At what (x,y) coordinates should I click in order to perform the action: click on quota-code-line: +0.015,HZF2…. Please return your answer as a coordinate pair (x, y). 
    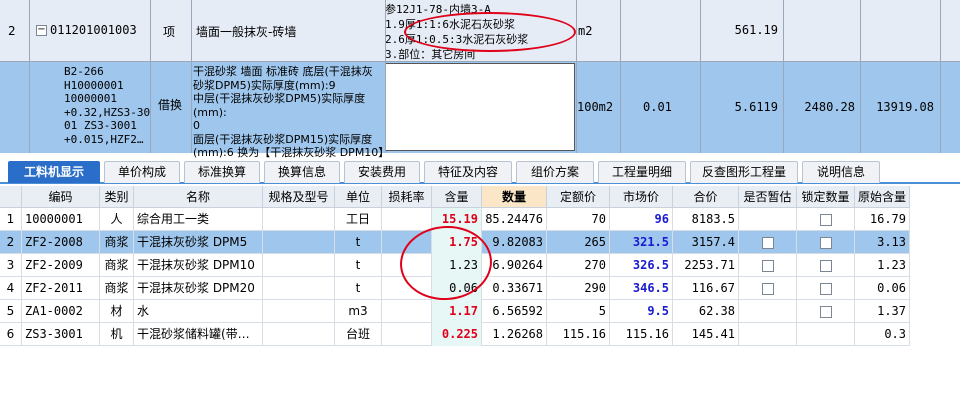
    Looking at the image, I should click on (104, 139).